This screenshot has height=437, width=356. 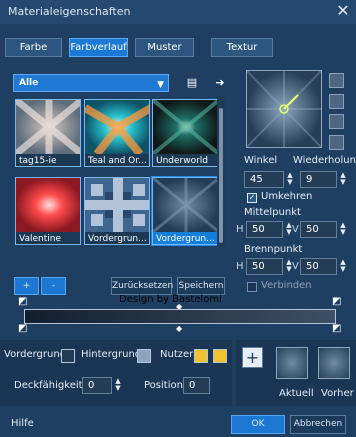 What do you see at coordinates (295, 229) in the screenshot?
I see `mittel-v-label: V` at bounding box center [295, 229].